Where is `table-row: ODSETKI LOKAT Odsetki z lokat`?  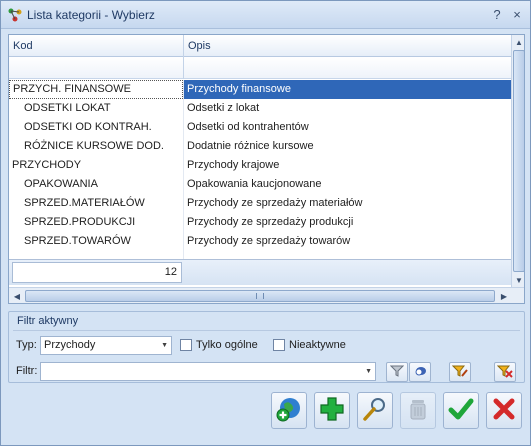
table-row: ODSETKI LOKAT Odsetki z lokat is located at coordinates (260, 108).